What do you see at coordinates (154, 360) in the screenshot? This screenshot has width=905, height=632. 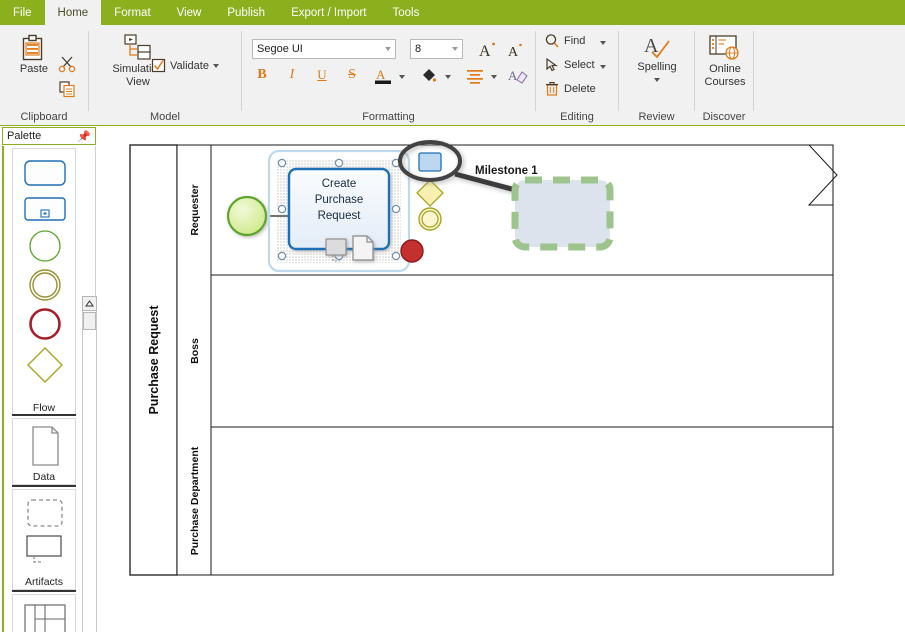 I see `pool-label: Purchase Request` at bounding box center [154, 360].